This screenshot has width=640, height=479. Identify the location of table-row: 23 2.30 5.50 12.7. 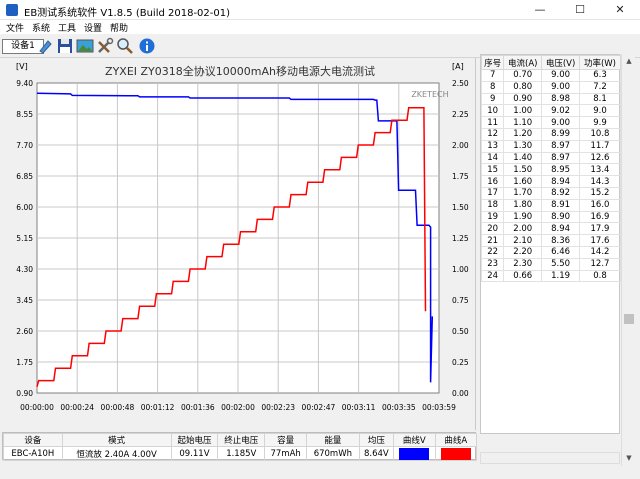
(551, 264).